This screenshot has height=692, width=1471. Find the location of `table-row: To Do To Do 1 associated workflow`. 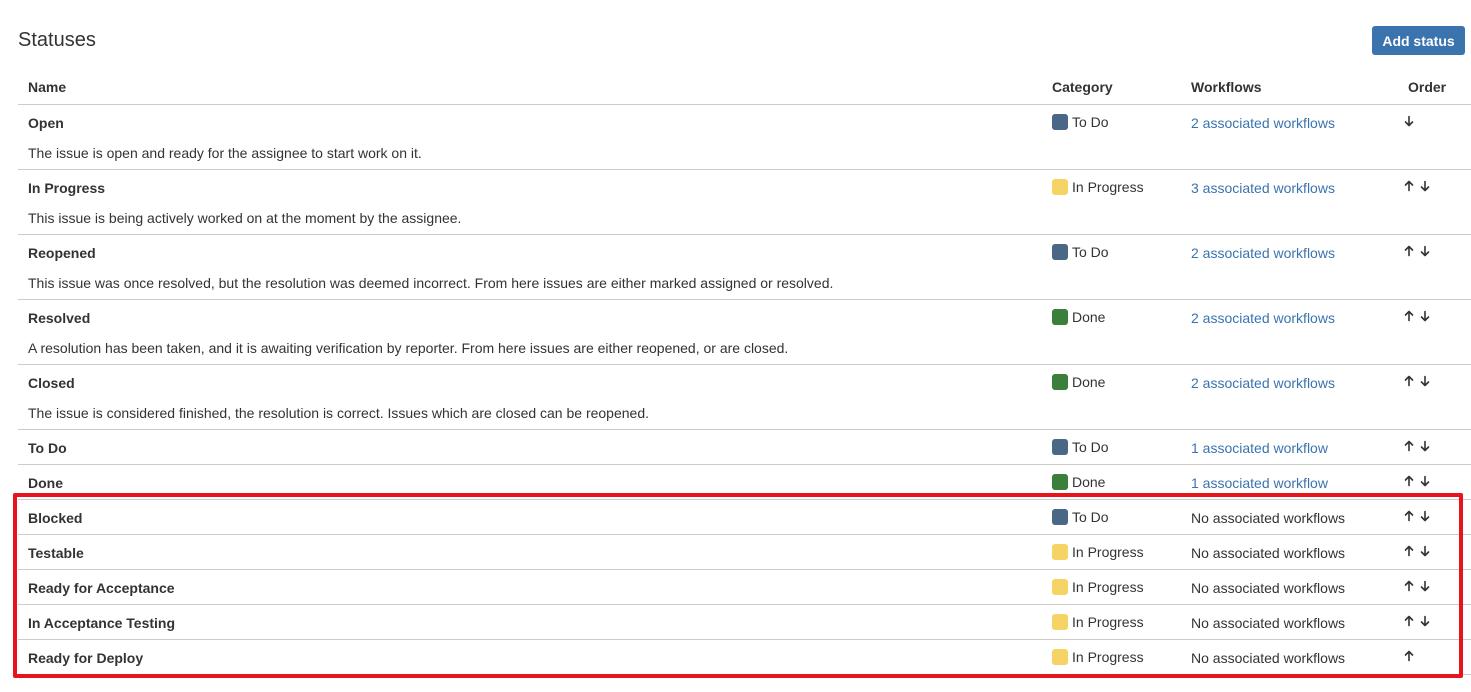

table-row: To Do To Do 1 associated workflow is located at coordinates (744, 447).